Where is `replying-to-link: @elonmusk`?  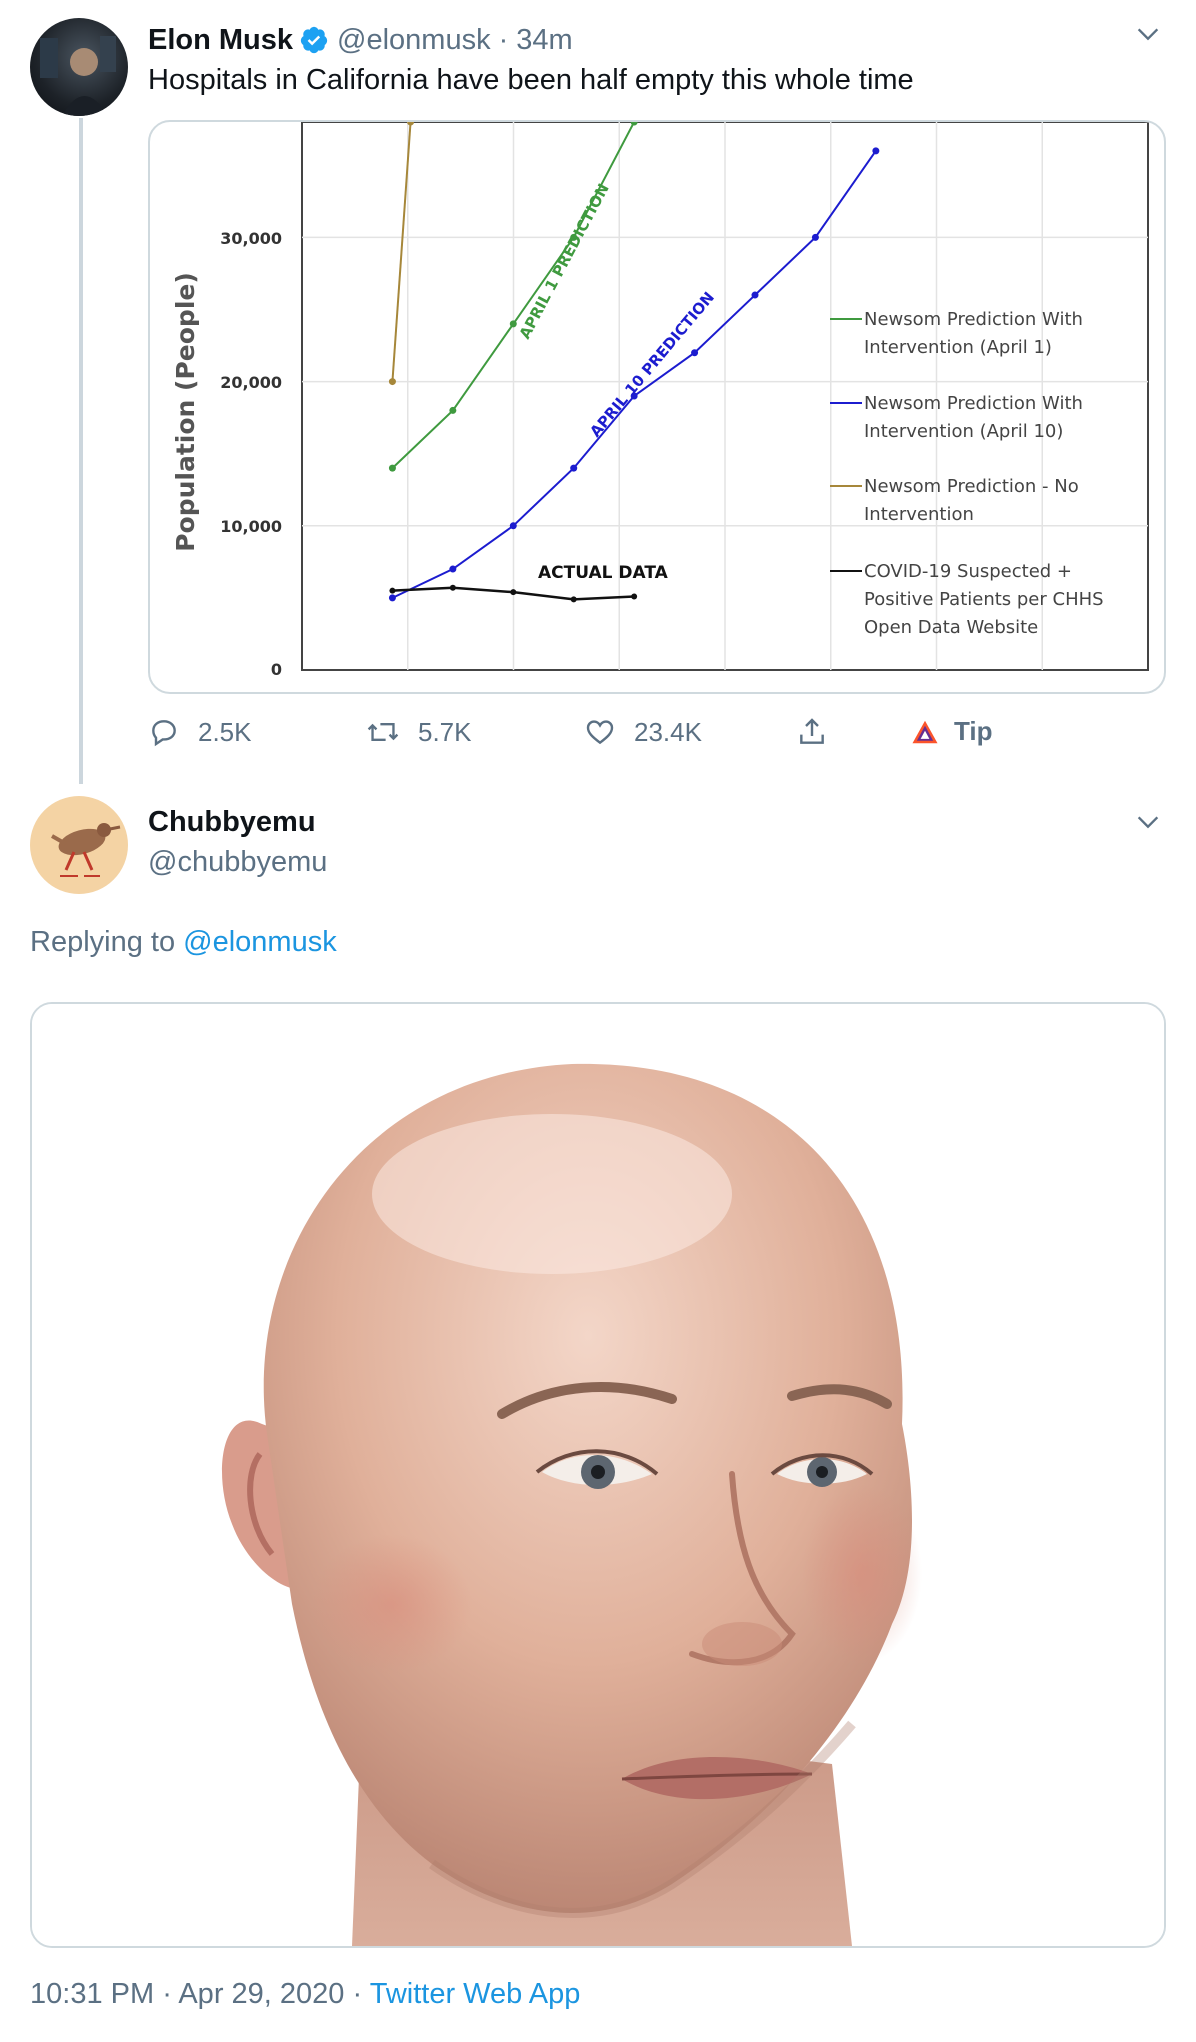 replying-to-link: @elonmusk is located at coordinates (260, 942).